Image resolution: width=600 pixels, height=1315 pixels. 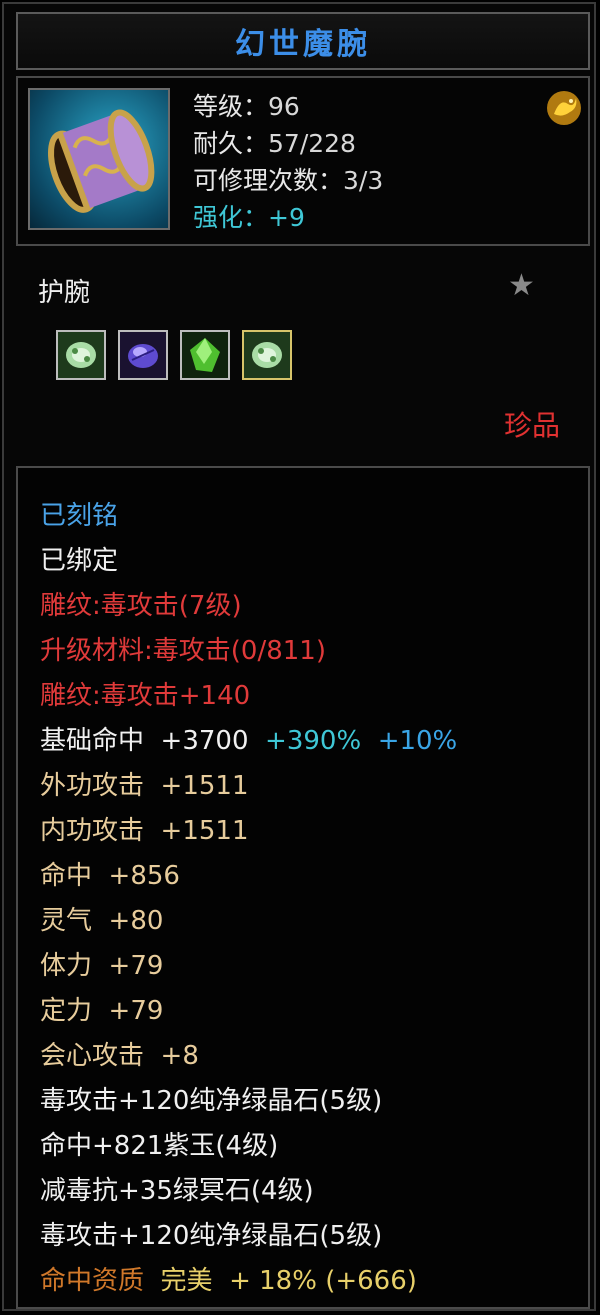 I want to click on repair-count-label: 可修理次数：, so click(x=268, y=180).